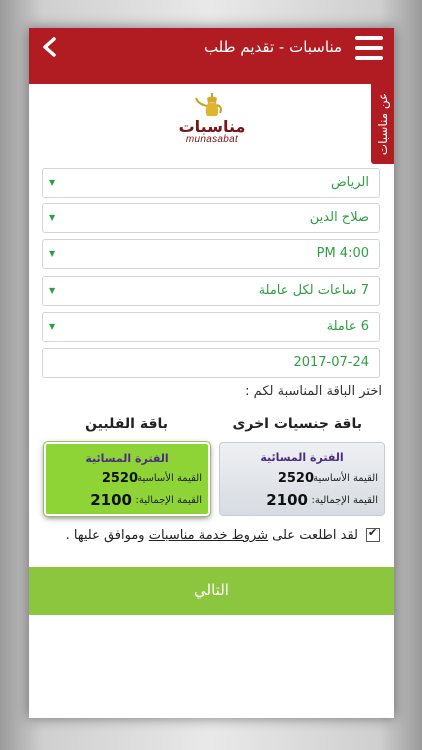 This screenshot has width=422, height=750. What do you see at coordinates (208, 535) in the screenshot?
I see `terms-link: شروط خدمة مناسبات` at bounding box center [208, 535].